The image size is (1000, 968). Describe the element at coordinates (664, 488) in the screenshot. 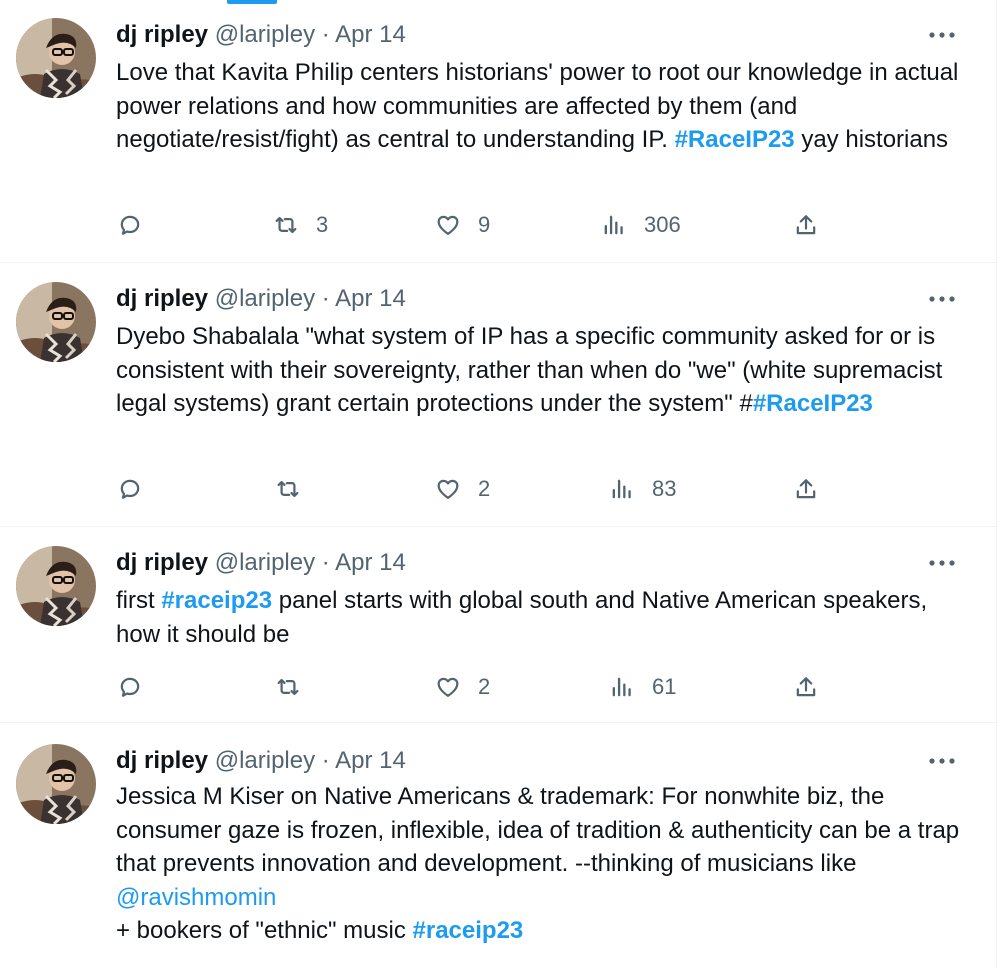

I see `views-count: 83` at that location.